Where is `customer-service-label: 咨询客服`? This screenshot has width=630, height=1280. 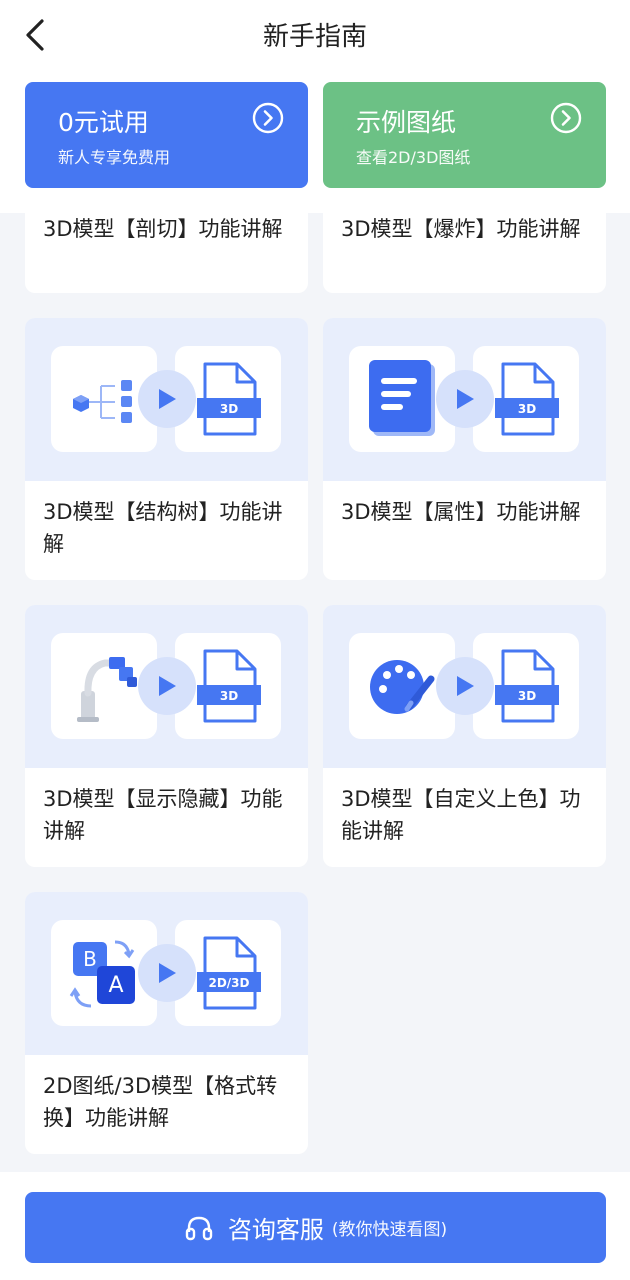
customer-service-label: 咨询客服 is located at coordinates (275, 1230).